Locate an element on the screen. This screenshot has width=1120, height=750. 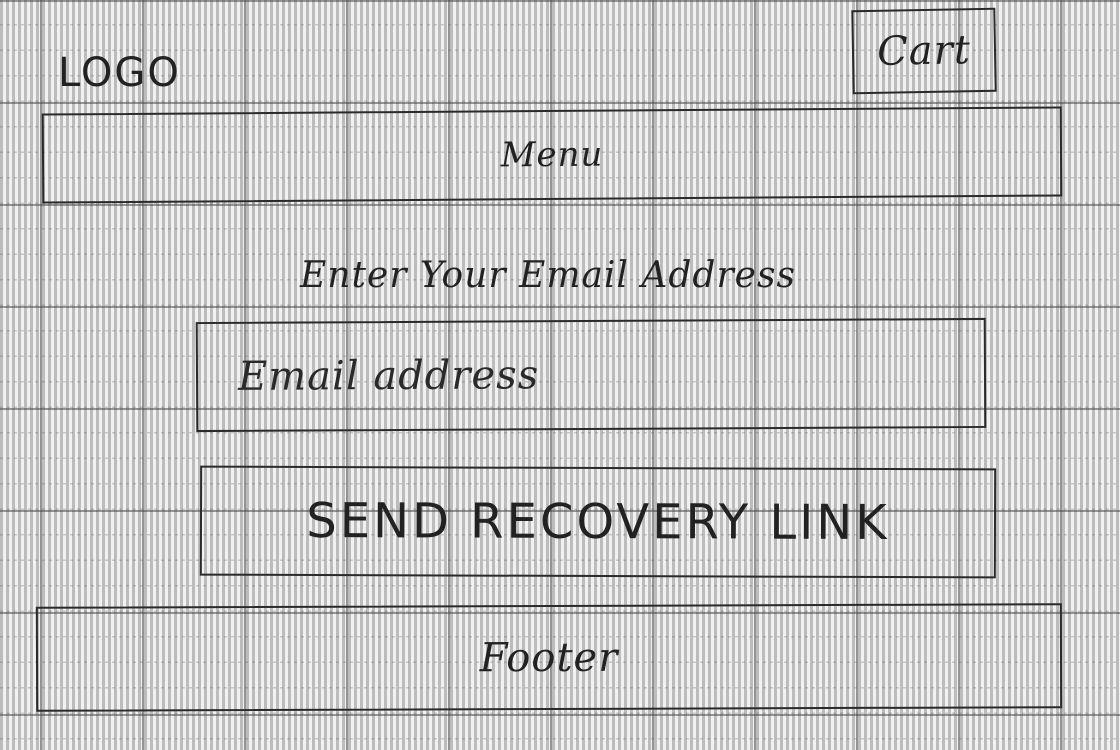
send-recovery-link-button: SEND RECOVERY LINK is located at coordinates (598, 522).